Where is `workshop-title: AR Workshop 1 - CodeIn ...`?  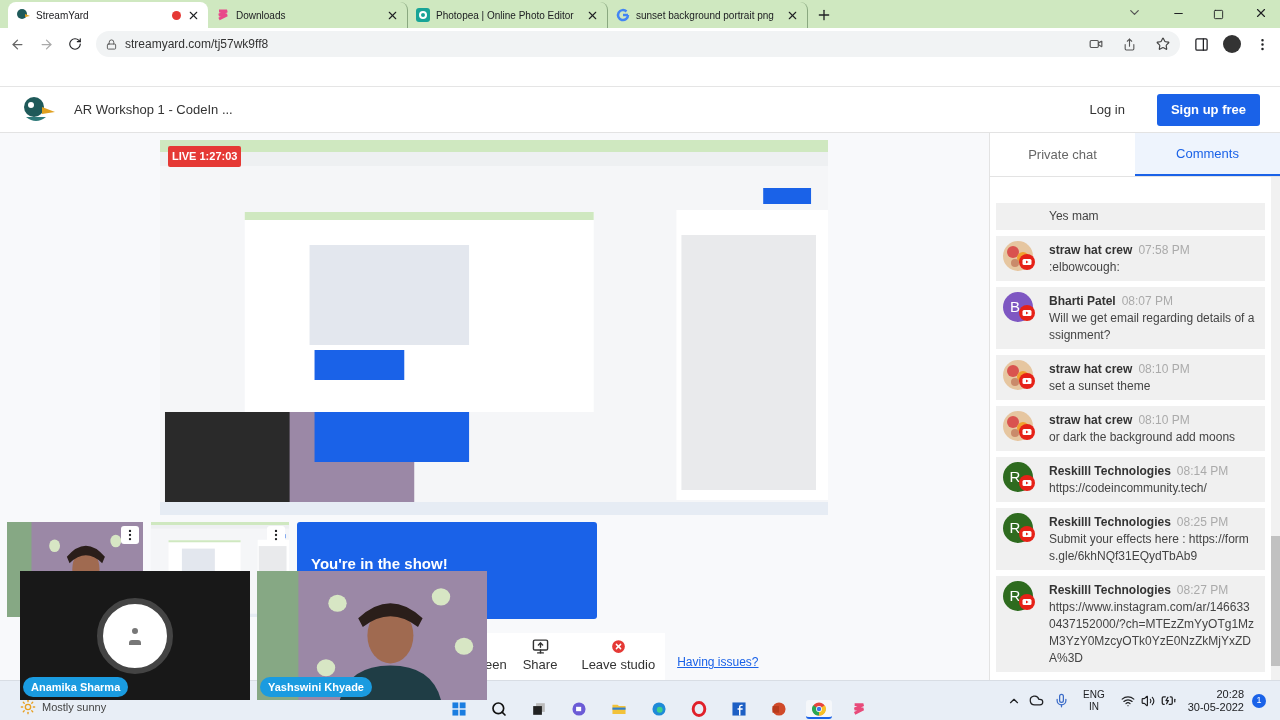
workshop-title: AR Workshop 1 - CodeIn ... is located at coordinates (154, 109).